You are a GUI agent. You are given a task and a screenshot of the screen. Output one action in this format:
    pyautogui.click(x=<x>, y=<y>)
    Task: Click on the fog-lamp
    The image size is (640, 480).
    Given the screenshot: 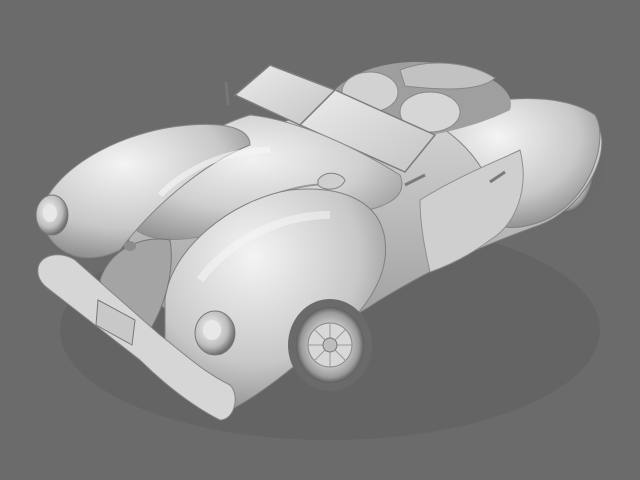 What is the action you would take?
    pyautogui.click(x=130, y=246)
    